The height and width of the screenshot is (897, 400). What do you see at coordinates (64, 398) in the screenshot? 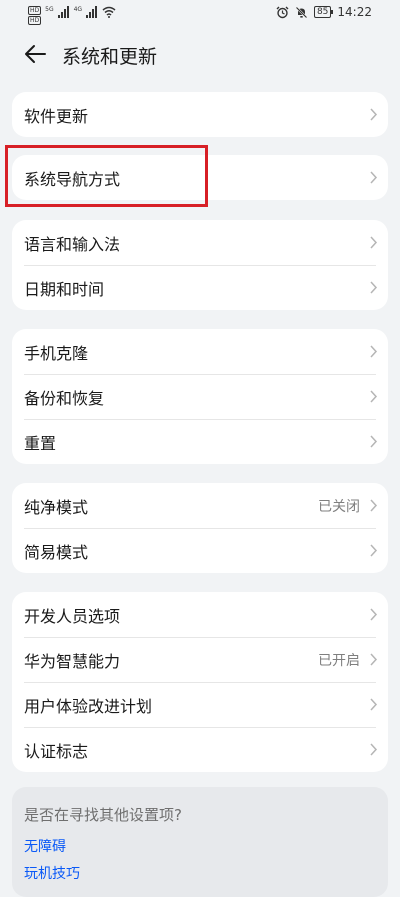
I see `row-label: 备份和恢复` at bounding box center [64, 398].